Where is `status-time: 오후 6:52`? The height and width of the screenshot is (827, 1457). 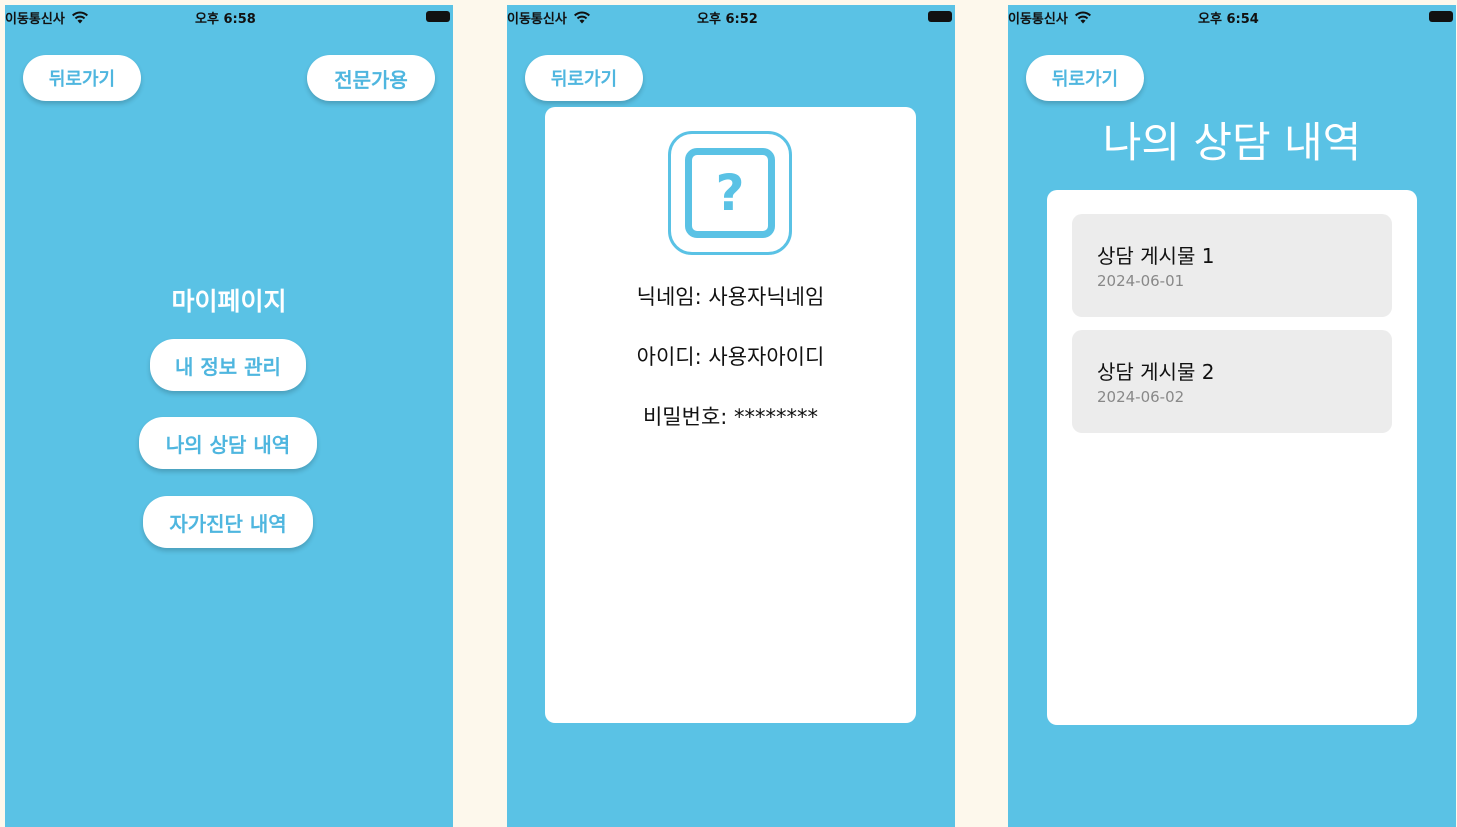
status-time: 오후 6:52 is located at coordinates (727, 19).